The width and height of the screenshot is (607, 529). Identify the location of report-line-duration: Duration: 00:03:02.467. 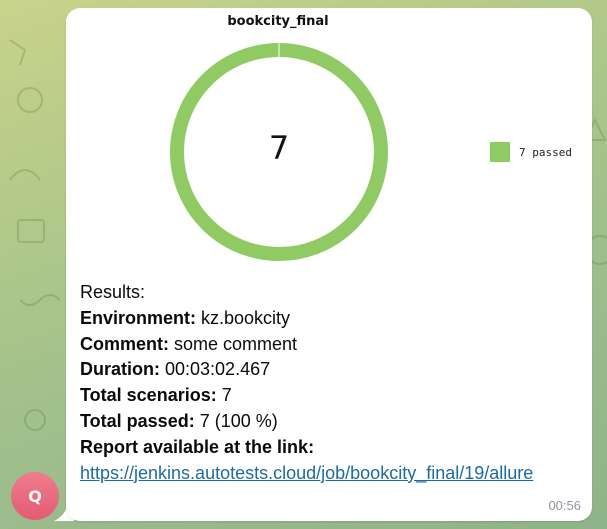
(330, 370).